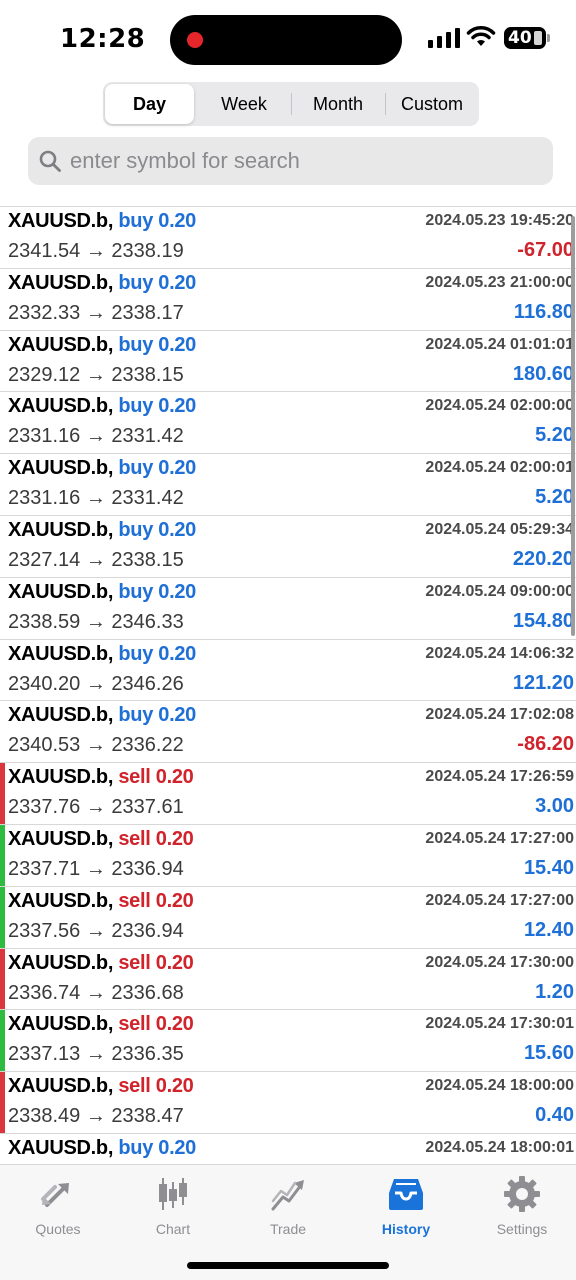  What do you see at coordinates (96, 930) in the screenshot?
I see `deal-prices: 2337.56 → 2336.94` at bounding box center [96, 930].